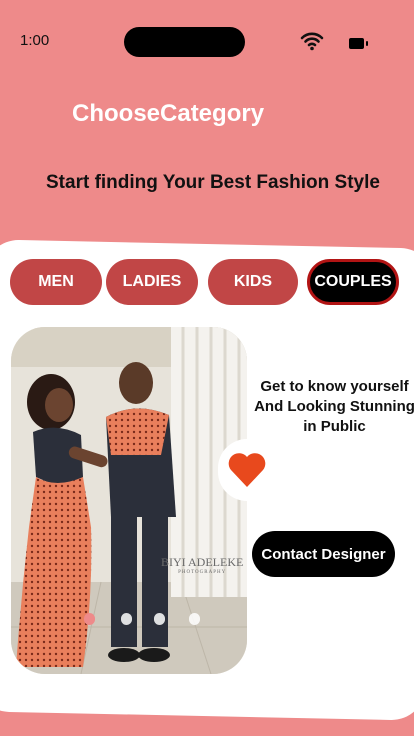 The width and height of the screenshot is (414, 736). Describe the element at coordinates (323, 554) in the screenshot. I see `contact-designer-button: Contact Designer` at that location.